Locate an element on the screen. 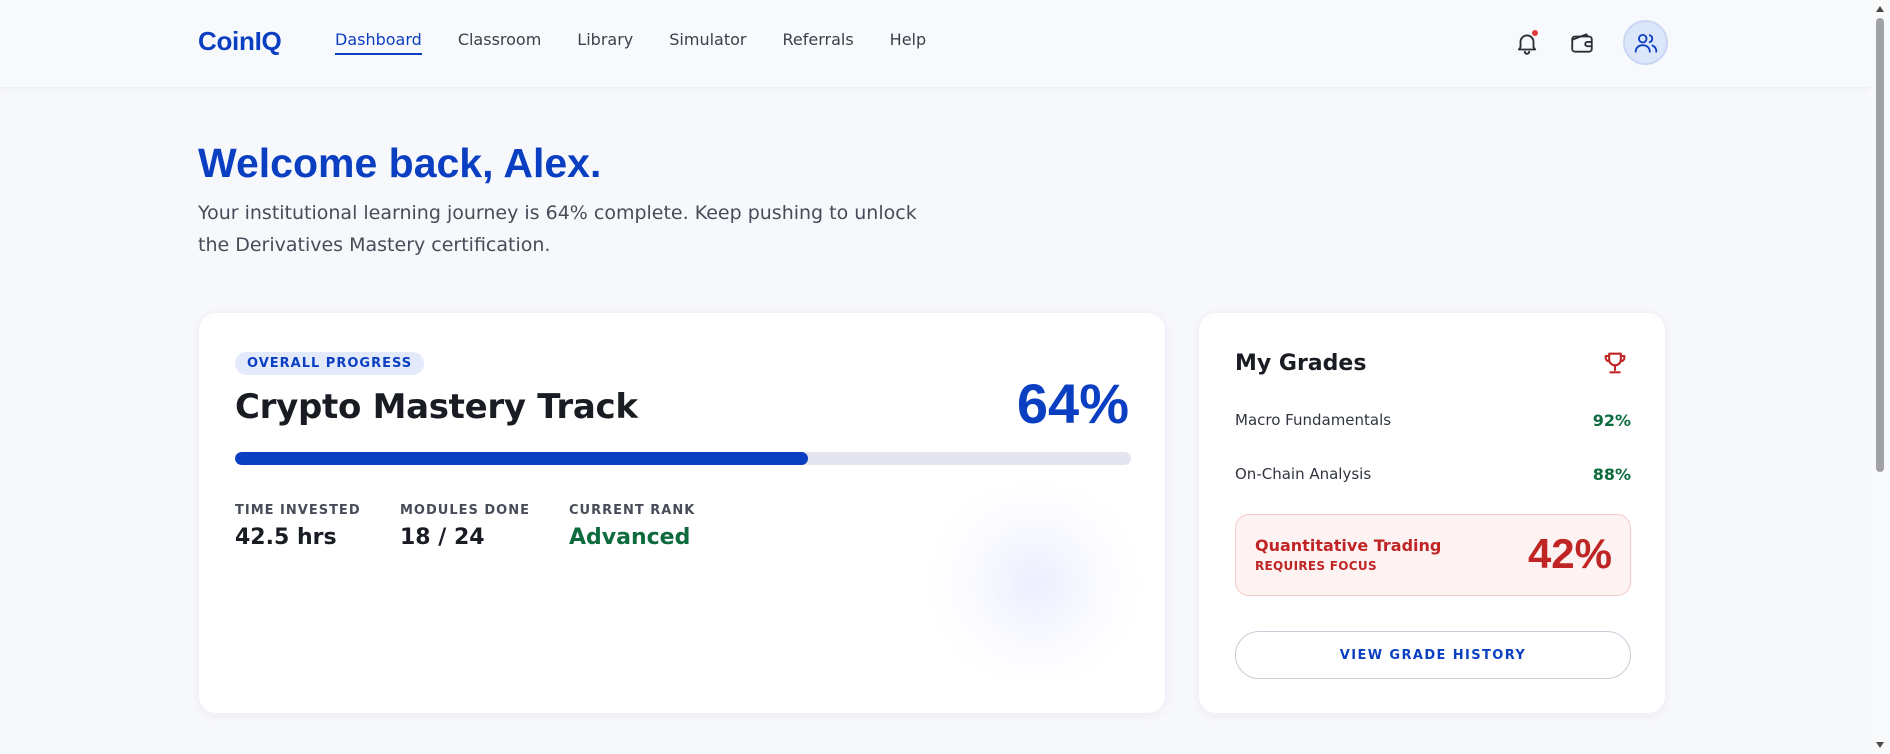  grade-row: Macro Fundamentals 92% is located at coordinates (1433, 420).